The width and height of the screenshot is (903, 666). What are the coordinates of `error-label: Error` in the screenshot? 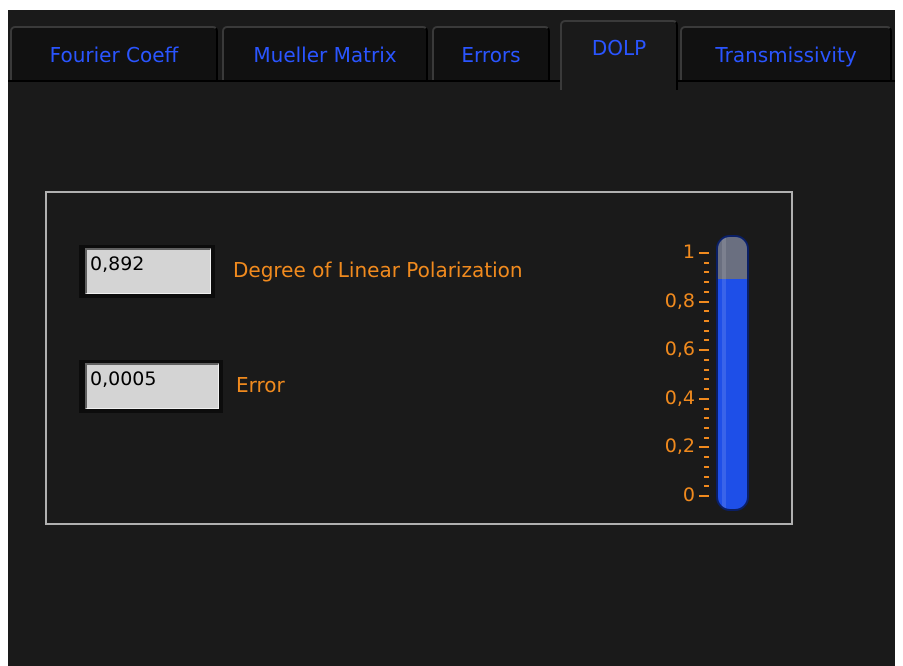 It's located at (260, 385).